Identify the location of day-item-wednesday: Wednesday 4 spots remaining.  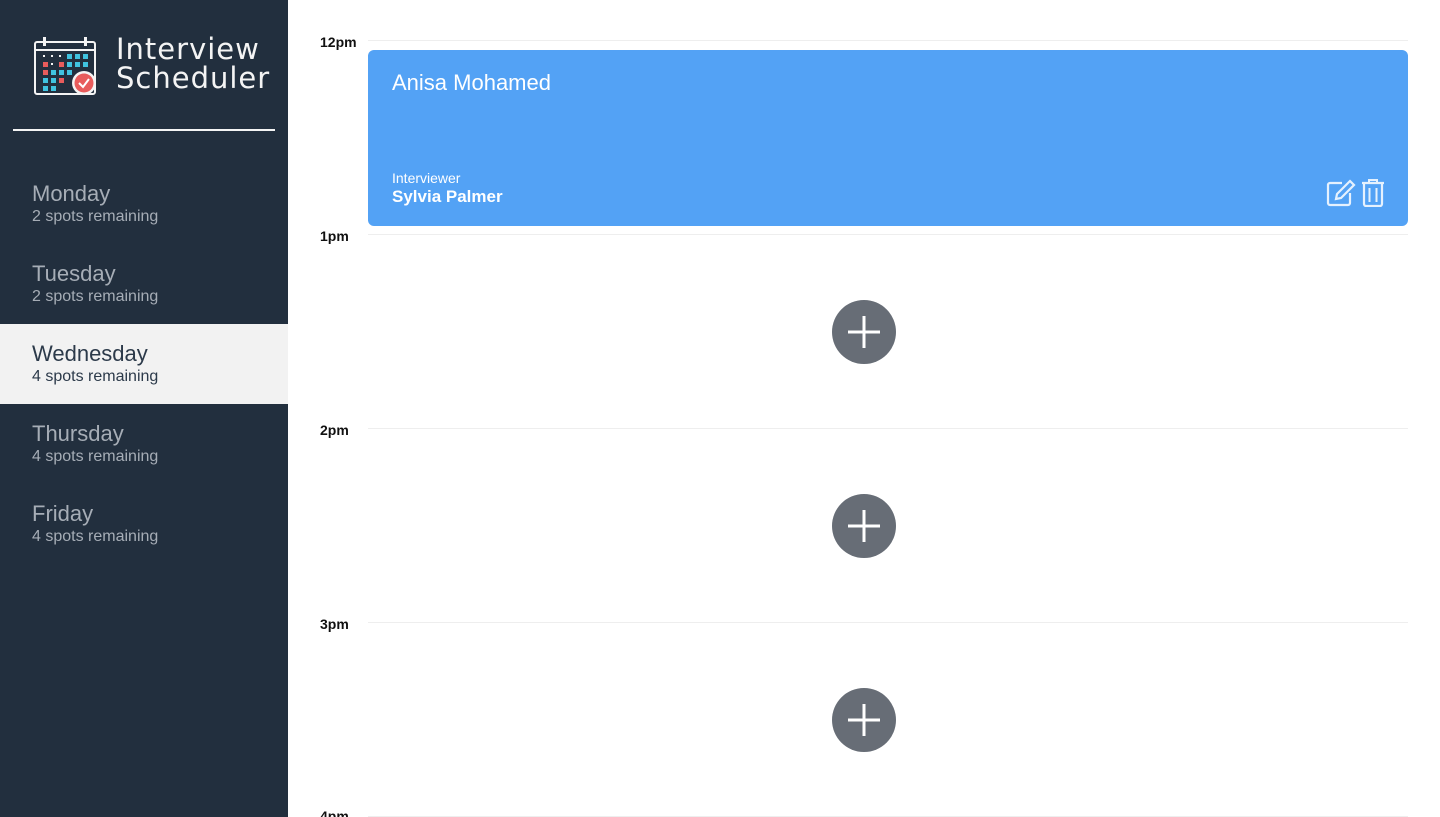
(144, 364).